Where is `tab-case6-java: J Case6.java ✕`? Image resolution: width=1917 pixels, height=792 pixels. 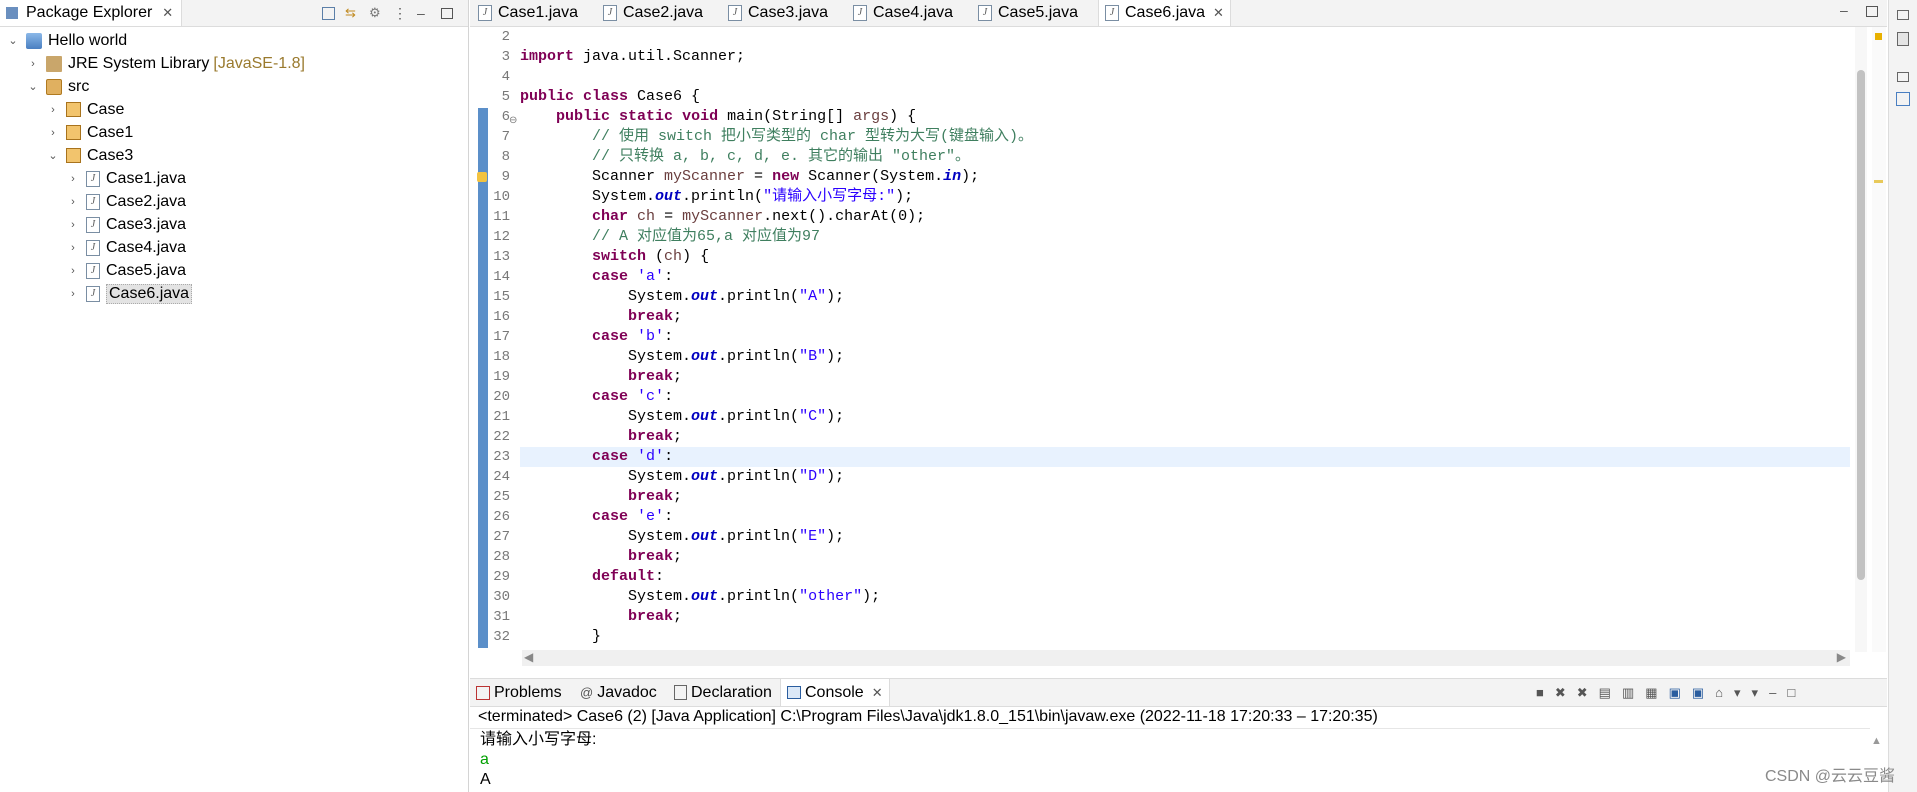 tab-case6-java: J Case6.java ✕ is located at coordinates (1164, 13).